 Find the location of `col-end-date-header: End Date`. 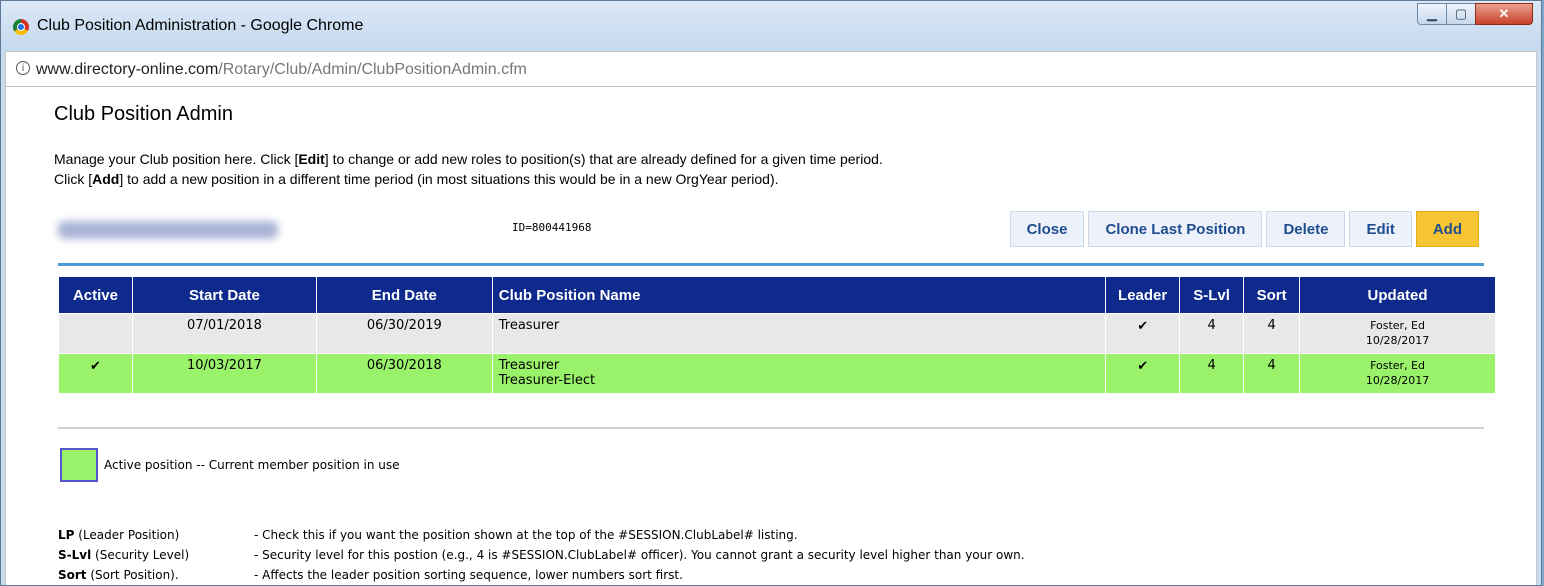

col-end-date-header: End Date is located at coordinates (404, 295).